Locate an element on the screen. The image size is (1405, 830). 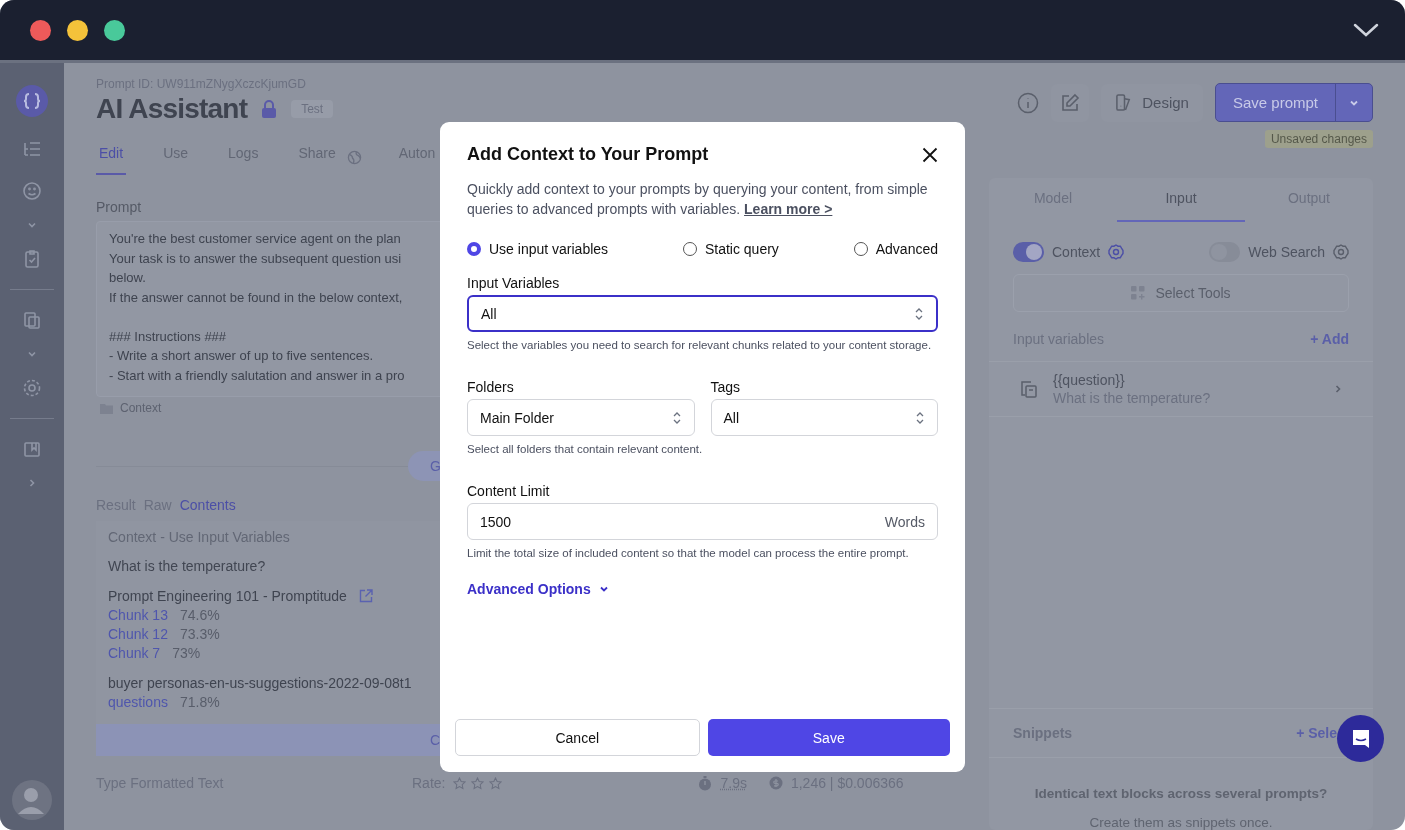
document-icon is located at coordinates (32, 449).